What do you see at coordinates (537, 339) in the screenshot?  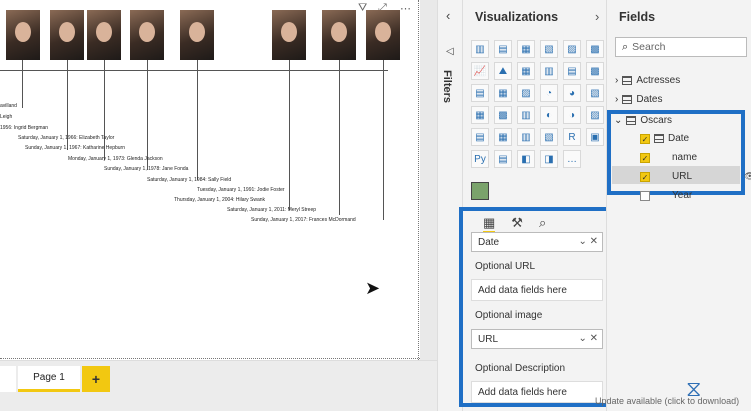 I see `image-field-chip: URL ⌄ ✕` at bounding box center [537, 339].